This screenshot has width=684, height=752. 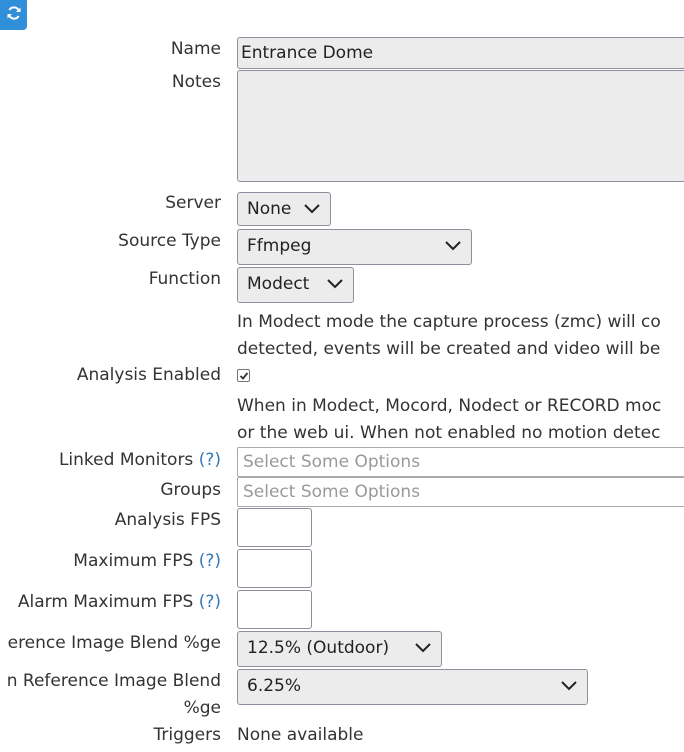 I want to click on checkmark-icon, so click(x=243, y=375).